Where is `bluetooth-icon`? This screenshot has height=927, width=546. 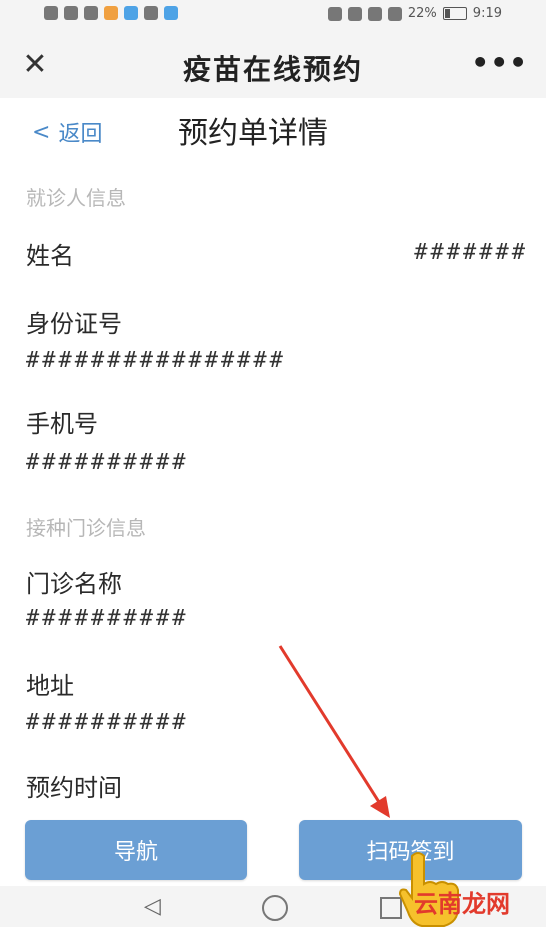
bluetooth-icon is located at coordinates (394, 13).